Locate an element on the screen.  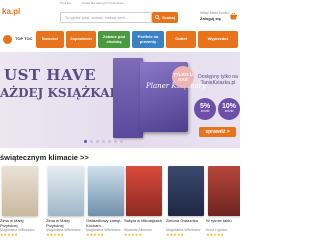
nav-item-gifts: Portfele na prezenty is located at coordinates (148, 39).